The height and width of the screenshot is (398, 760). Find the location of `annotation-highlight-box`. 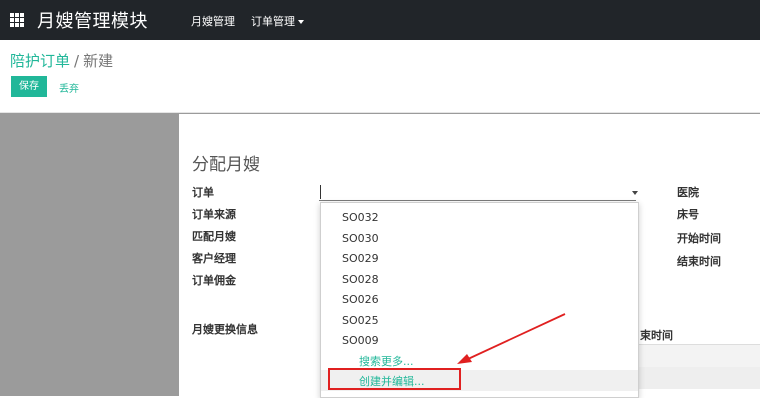

annotation-highlight-box is located at coordinates (394, 379).